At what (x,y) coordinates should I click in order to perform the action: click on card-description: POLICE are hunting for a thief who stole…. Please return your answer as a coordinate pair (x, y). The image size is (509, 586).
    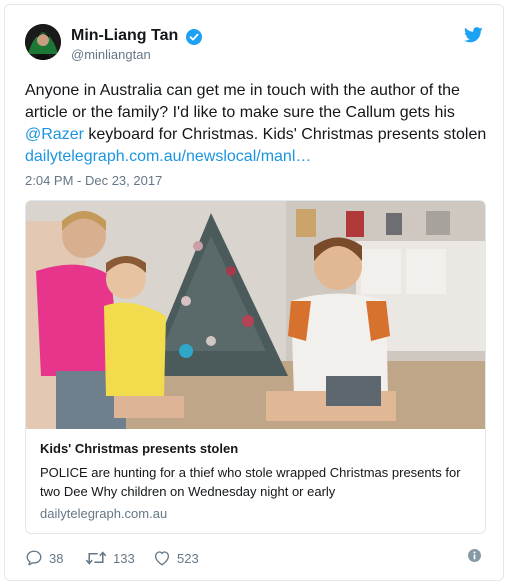
    Looking at the image, I should click on (250, 482).